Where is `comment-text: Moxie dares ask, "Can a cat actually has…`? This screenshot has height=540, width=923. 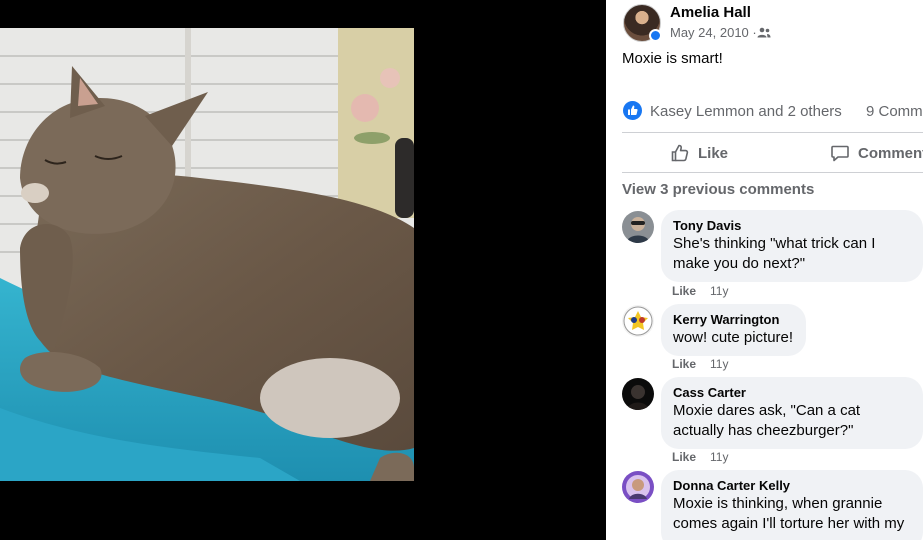
comment-text: Moxie dares ask, "Can a cat actually has… is located at coordinates (767, 420).